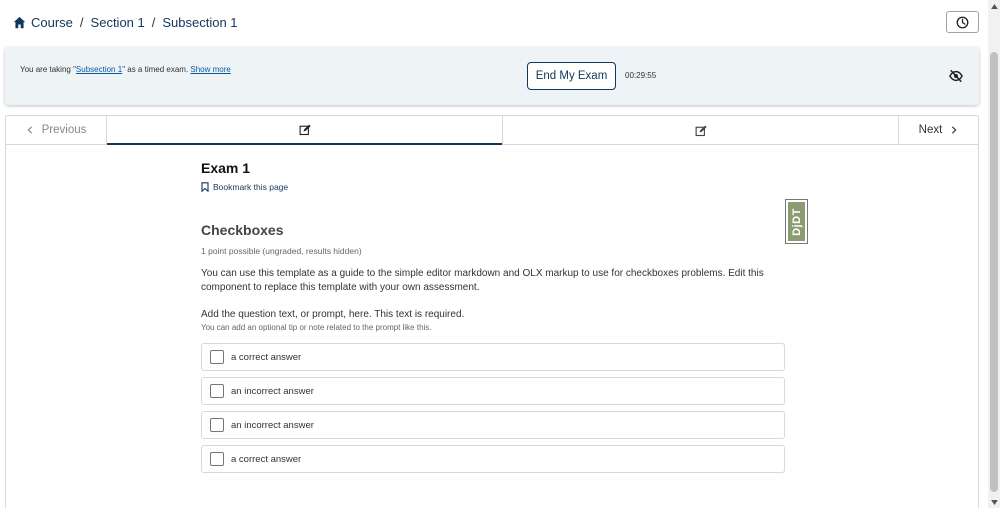 The image size is (1000, 508). I want to click on previous-button: Previous, so click(56, 130).